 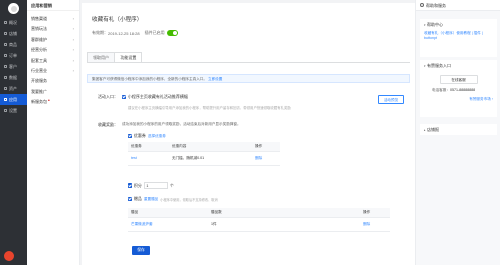 I want to click on subnav-item-marketing: 营销玩法 ›, so click(x=53, y=29).